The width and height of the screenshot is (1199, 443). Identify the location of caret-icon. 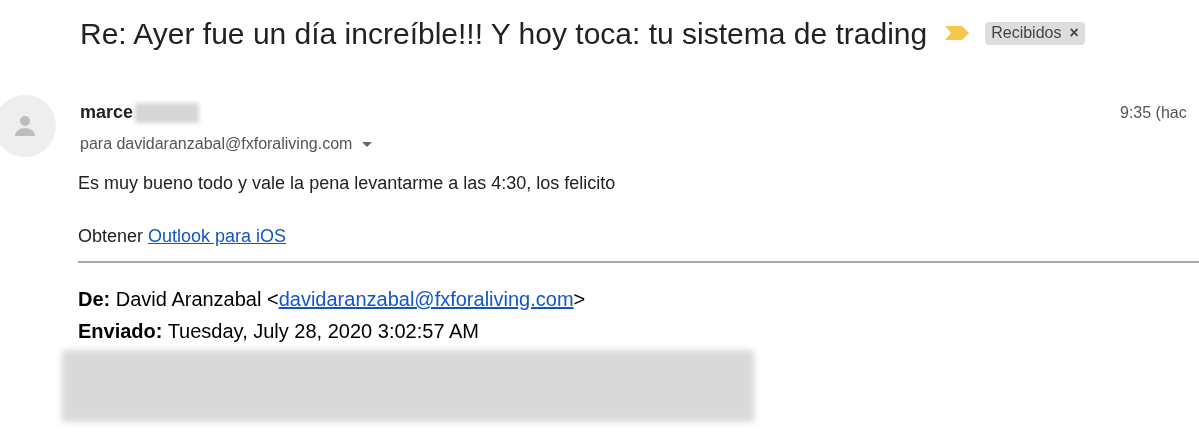
(367, 144).